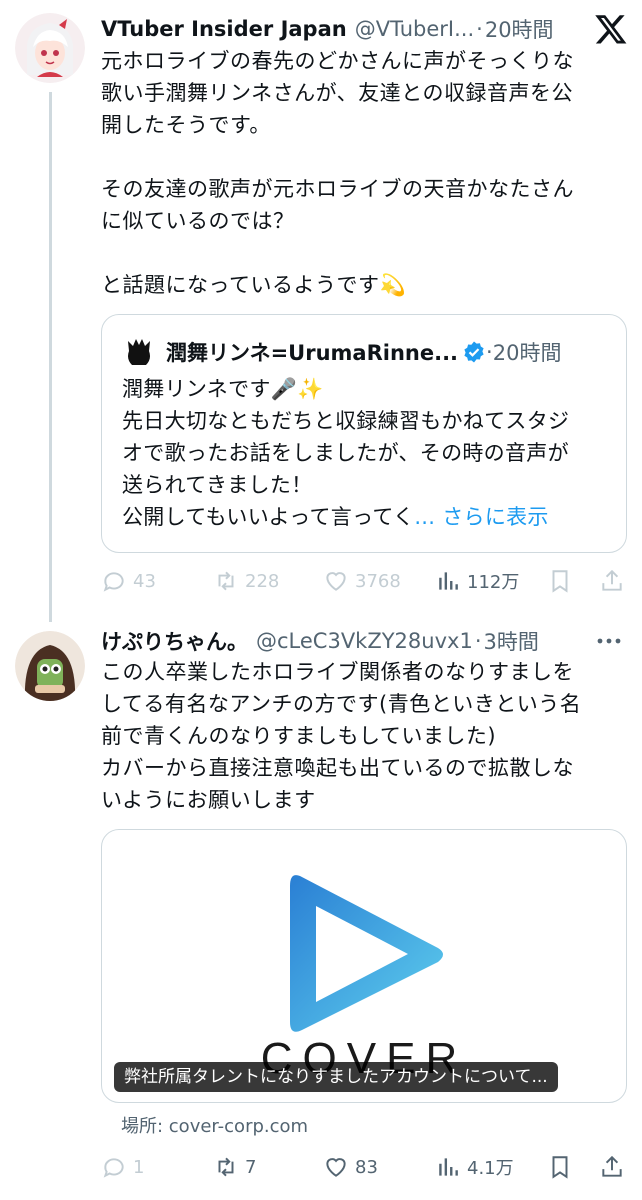 Image resolution: width=642 pixels, height=1200 pixels. What do you see at coordinates (481, 517) in the screenshot?
I see `show-more-link: ... さらに表示` at bounding box center [481, 517].